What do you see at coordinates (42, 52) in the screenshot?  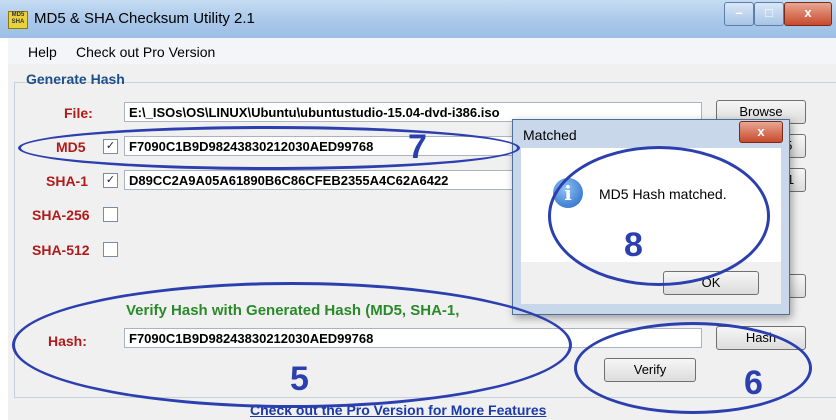 I see `menu-help: Help` at bounding box center [42, 52].